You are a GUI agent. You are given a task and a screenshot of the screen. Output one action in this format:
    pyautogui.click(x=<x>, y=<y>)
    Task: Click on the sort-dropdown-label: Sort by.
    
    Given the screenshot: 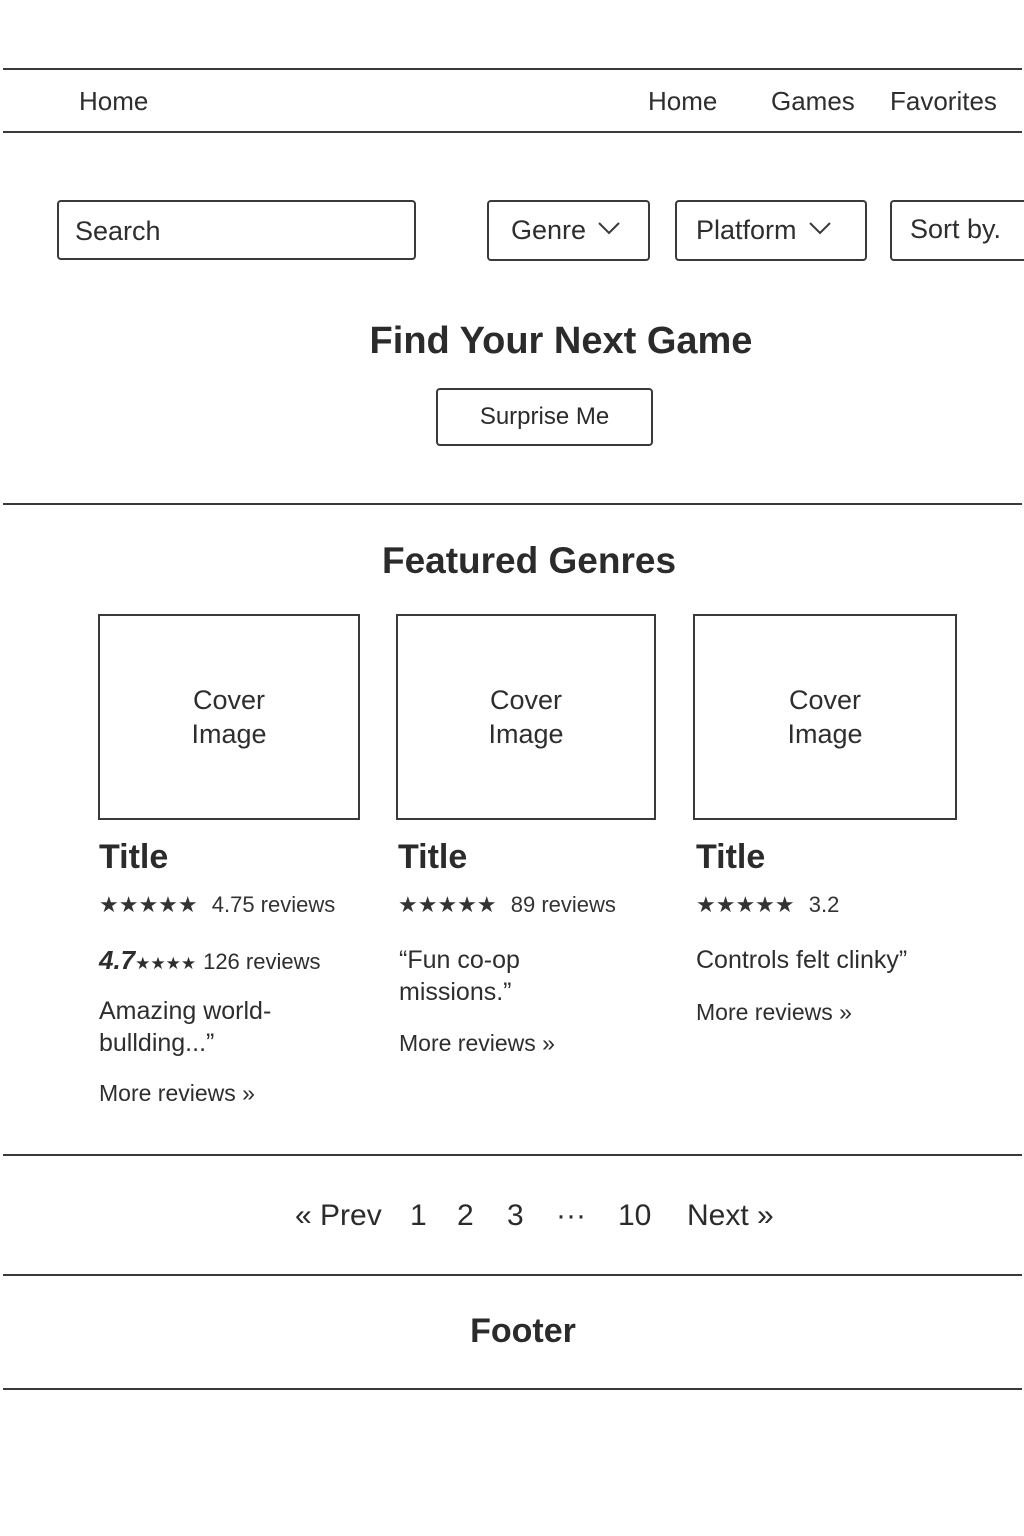 What is the action you would take?
    pyautogui.click(x=956, y=229)
    